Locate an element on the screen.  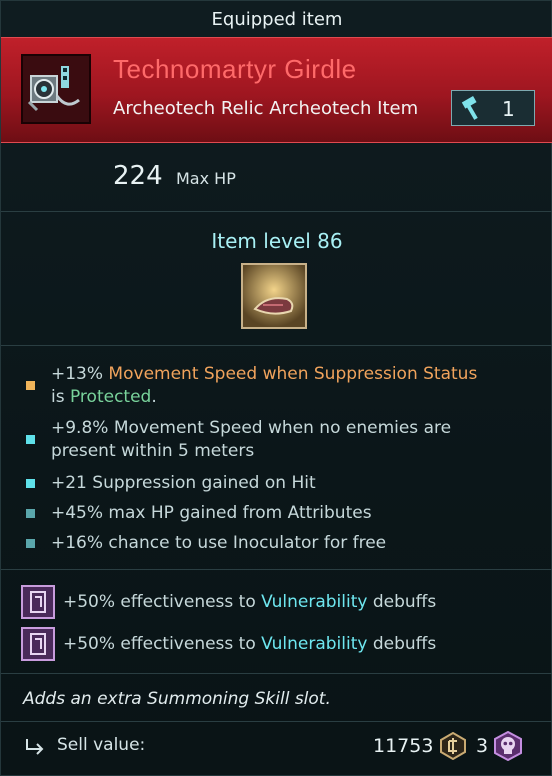
affix-text: Movement Speed when Suppression Status is located at coordinates (290, 374).